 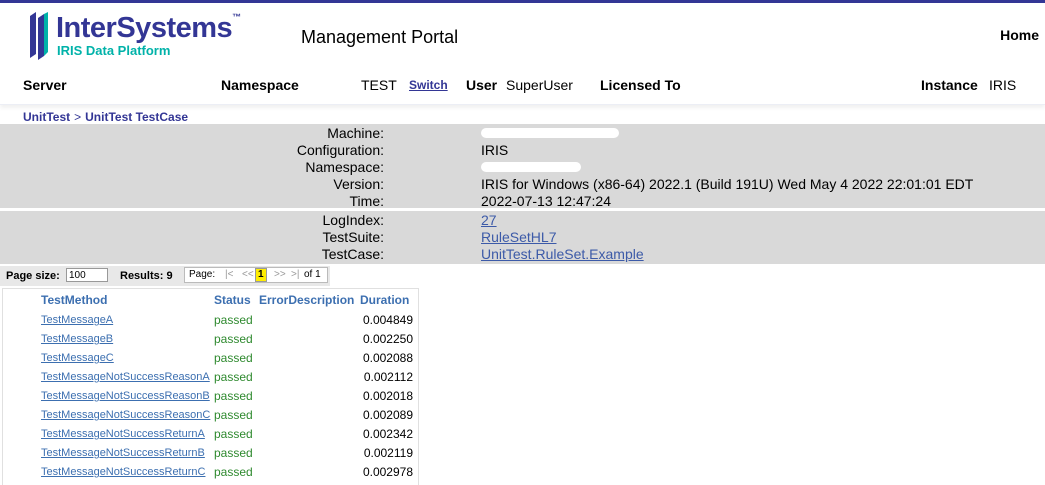 What do you see at coordinates (45, 85) in the screenshot?
I see `server-label: Server` at bounding box center [45, 85].